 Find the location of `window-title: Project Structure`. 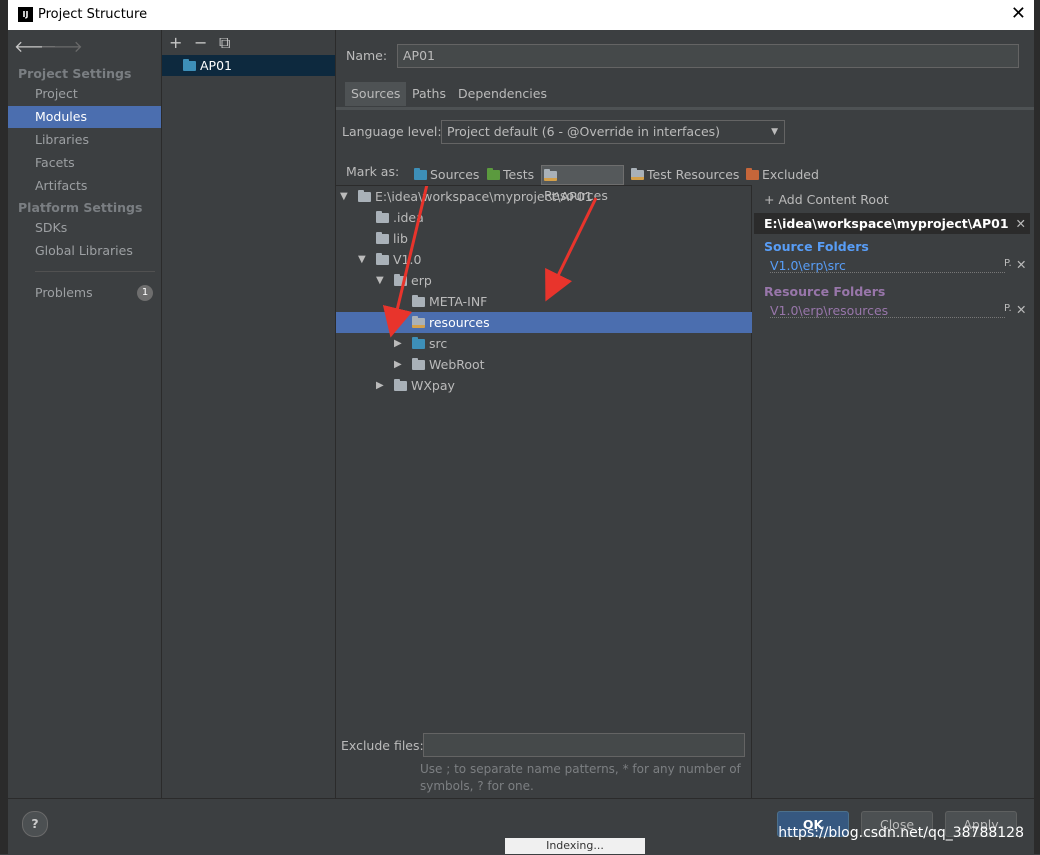

window-title: Project Structure is located at coordinates (93, 14).